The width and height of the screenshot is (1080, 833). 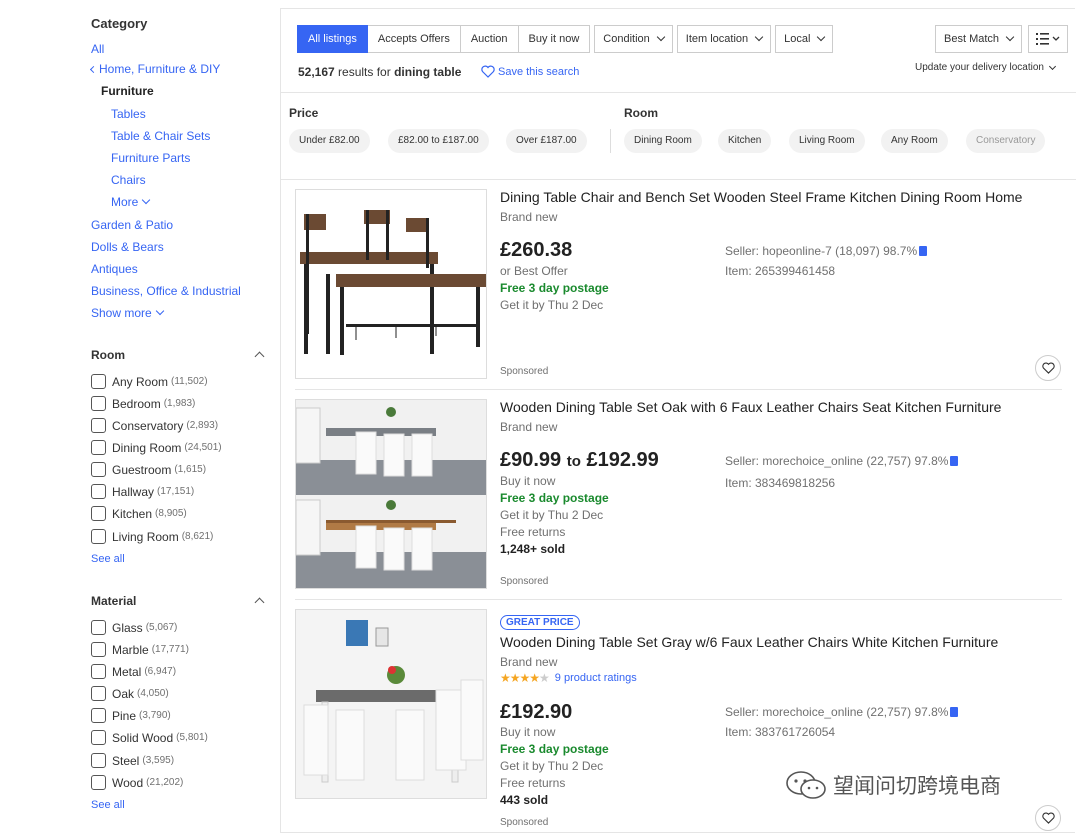 What do you see at coordinates (554, 39) in the screenshot?
I see `tab-buy-it-now: Buy it now` at bounding box center [554, 39].